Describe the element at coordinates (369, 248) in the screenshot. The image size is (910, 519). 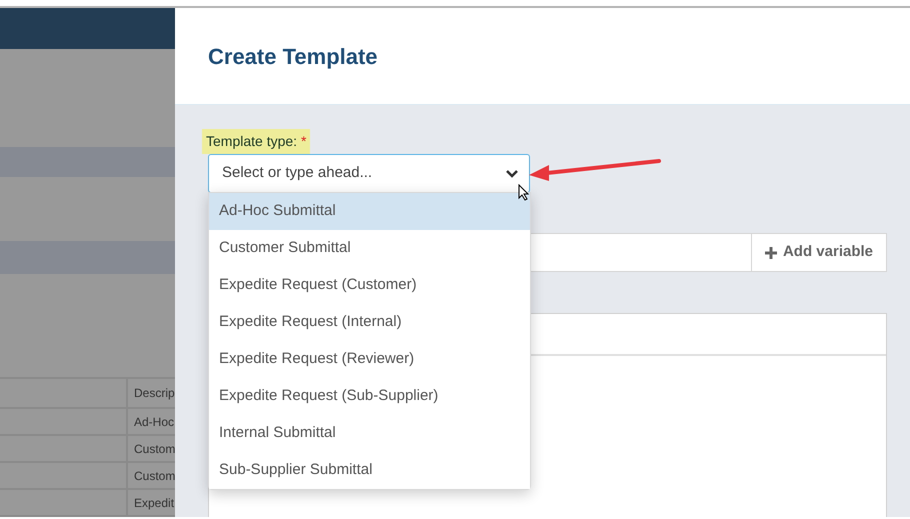
I see `dropdown-option: Customer Submittal` at that location.